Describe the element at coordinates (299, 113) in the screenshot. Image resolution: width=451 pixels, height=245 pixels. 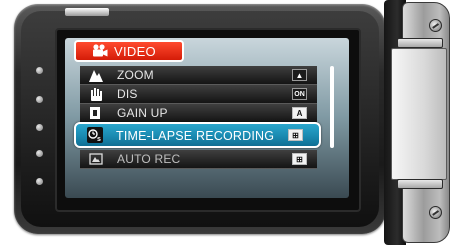
I see `menu-item-value: A` at that location.